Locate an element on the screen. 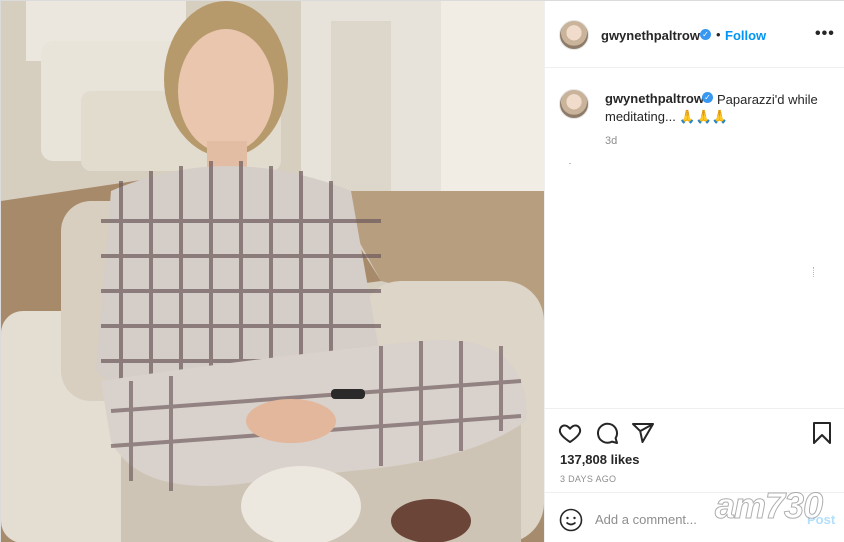 The width and height of the screenshot is (844, 542). follow-button: Follow is located at coordinates (745, 35).